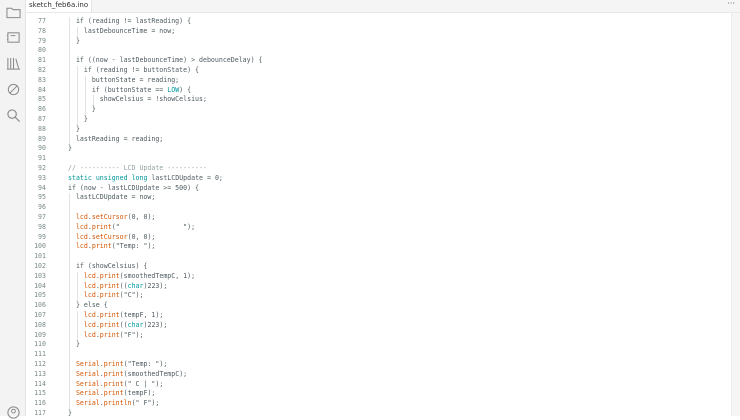 The height and width of the screenshot is (420, 740). What do you see at coordinates (40, 364) in the screenshot?
I see `line-number: 112` at bounding box center [40, 364].